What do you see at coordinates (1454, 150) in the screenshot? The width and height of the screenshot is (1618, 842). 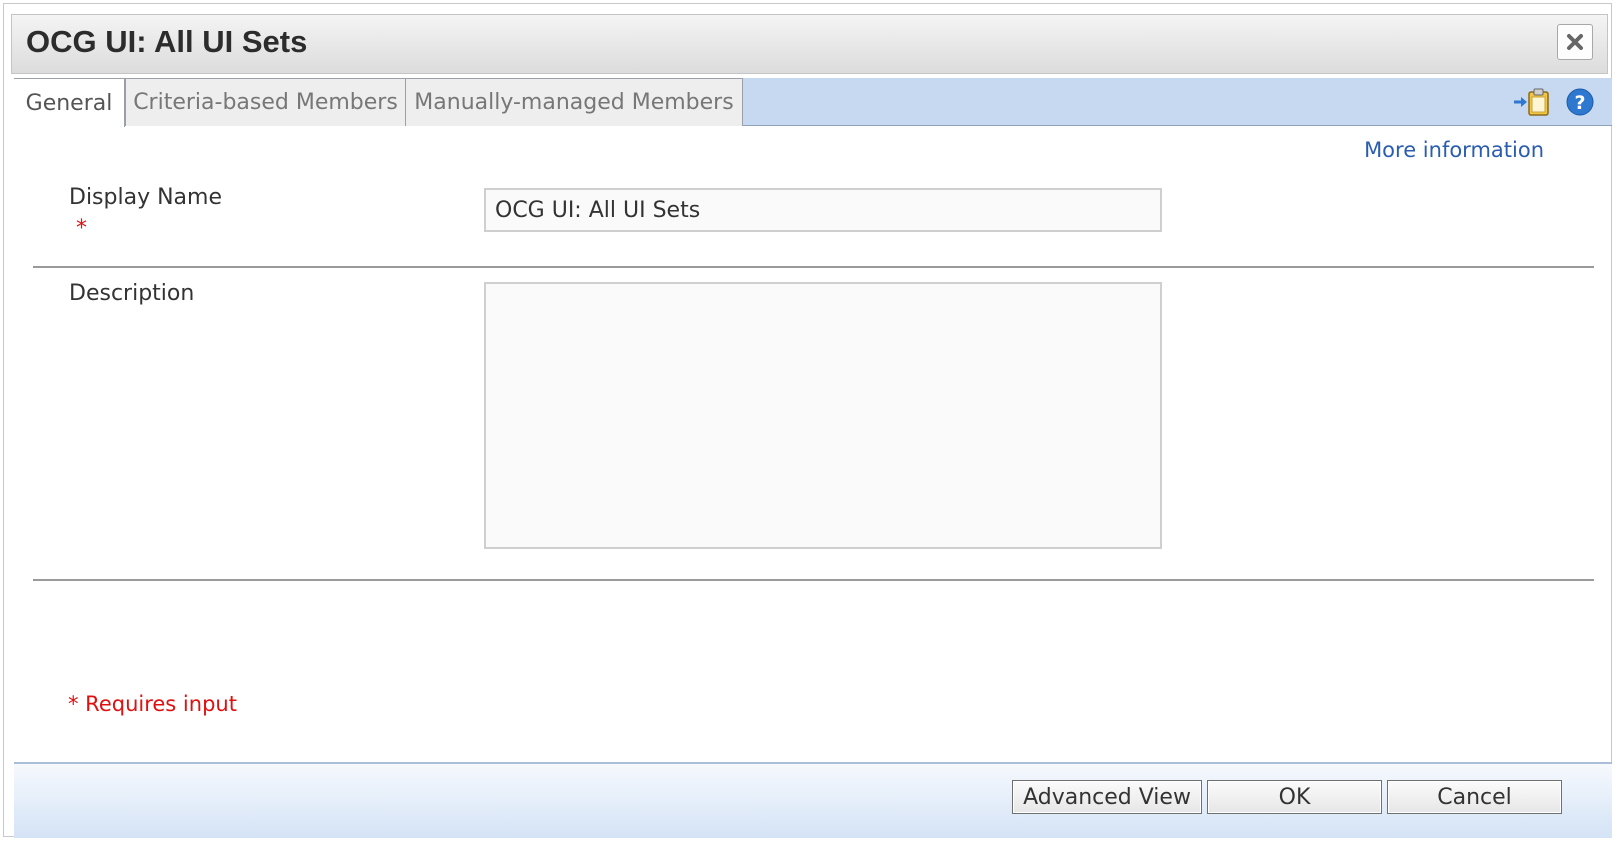 I see `more-information-link: More information` at bounding box center [1454, 150].